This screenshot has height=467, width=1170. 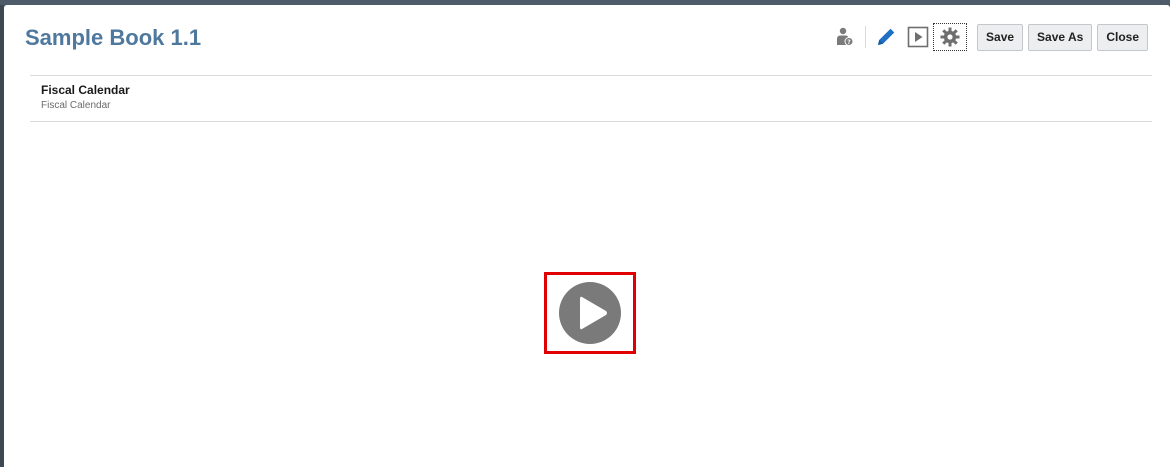 What do you see at coordinates (918, 37) in the screenshot?
I see `play-square-icon` at bounding box center [918, 37].